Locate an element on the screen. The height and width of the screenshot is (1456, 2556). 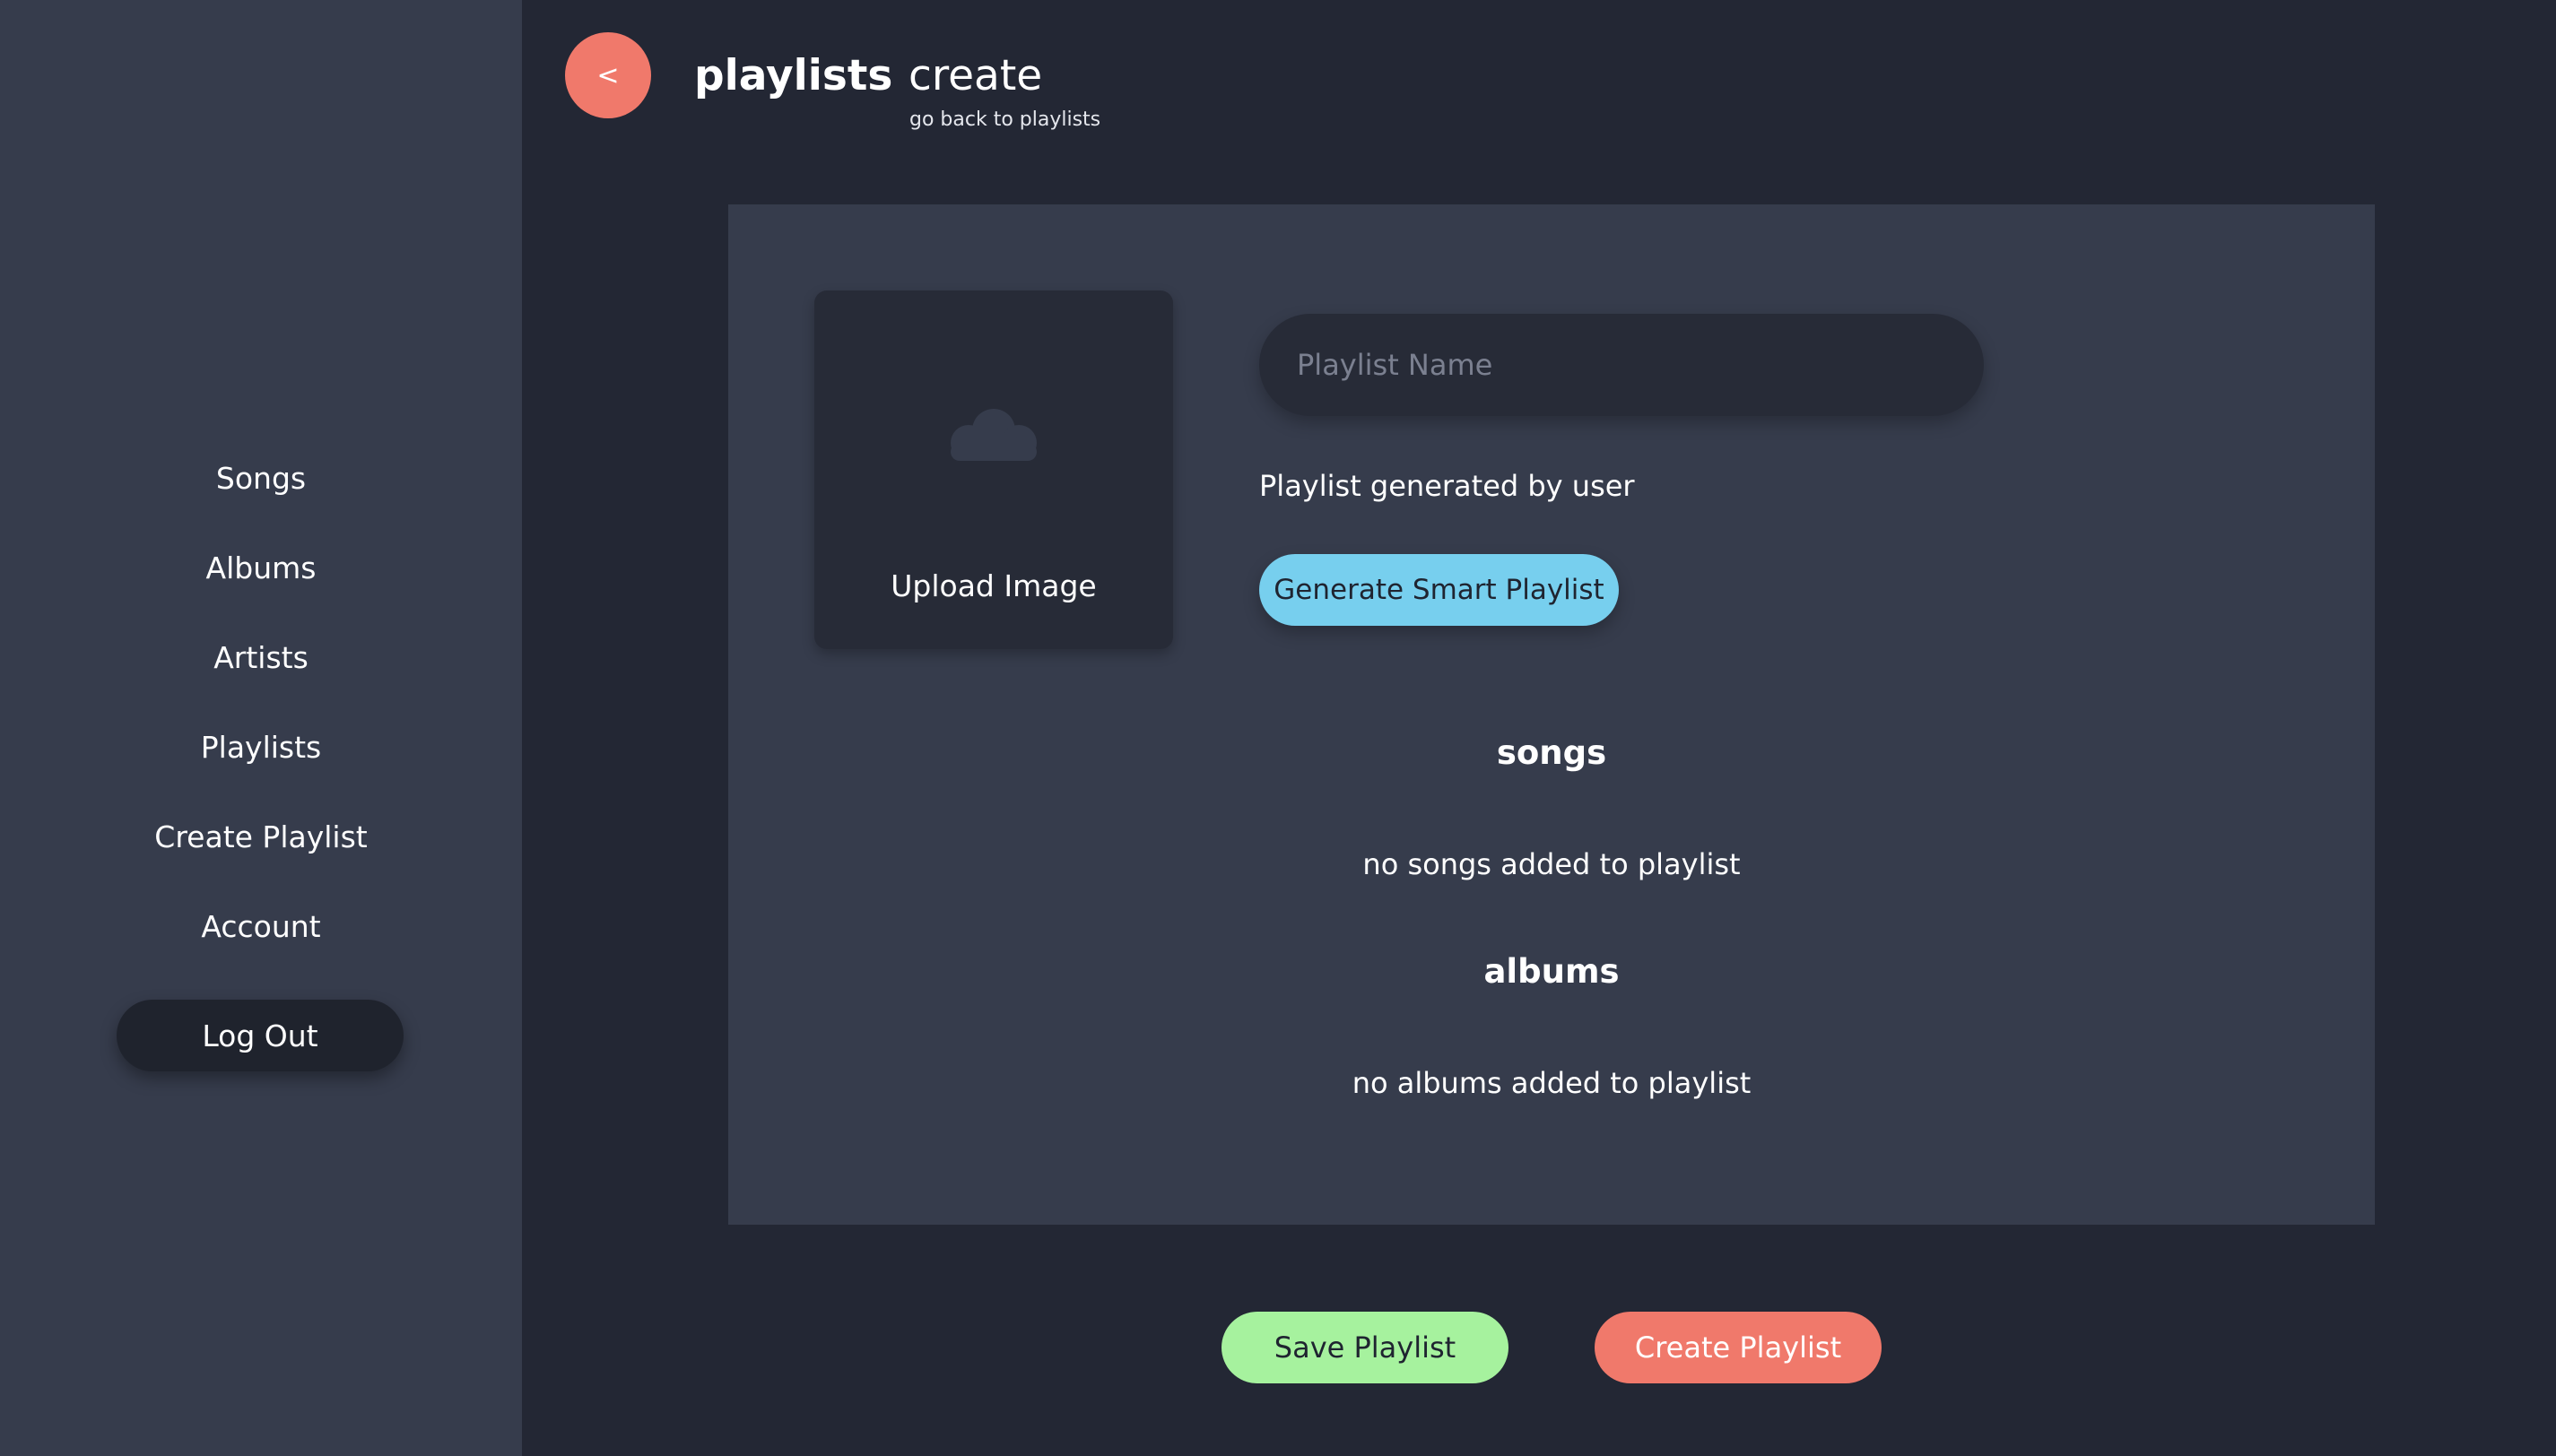
sidebar-item-artists: Artists is located at coordinates (261, 658).